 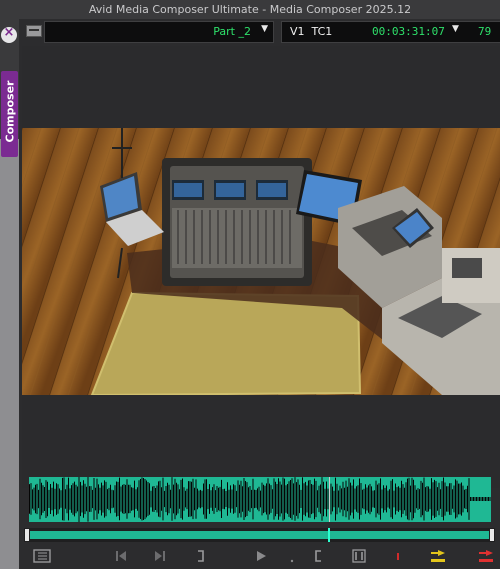 What do you see at coordinates (159, 557) in the screenshot?
I see `step-forward-icon` at bounding box center [159, 557].